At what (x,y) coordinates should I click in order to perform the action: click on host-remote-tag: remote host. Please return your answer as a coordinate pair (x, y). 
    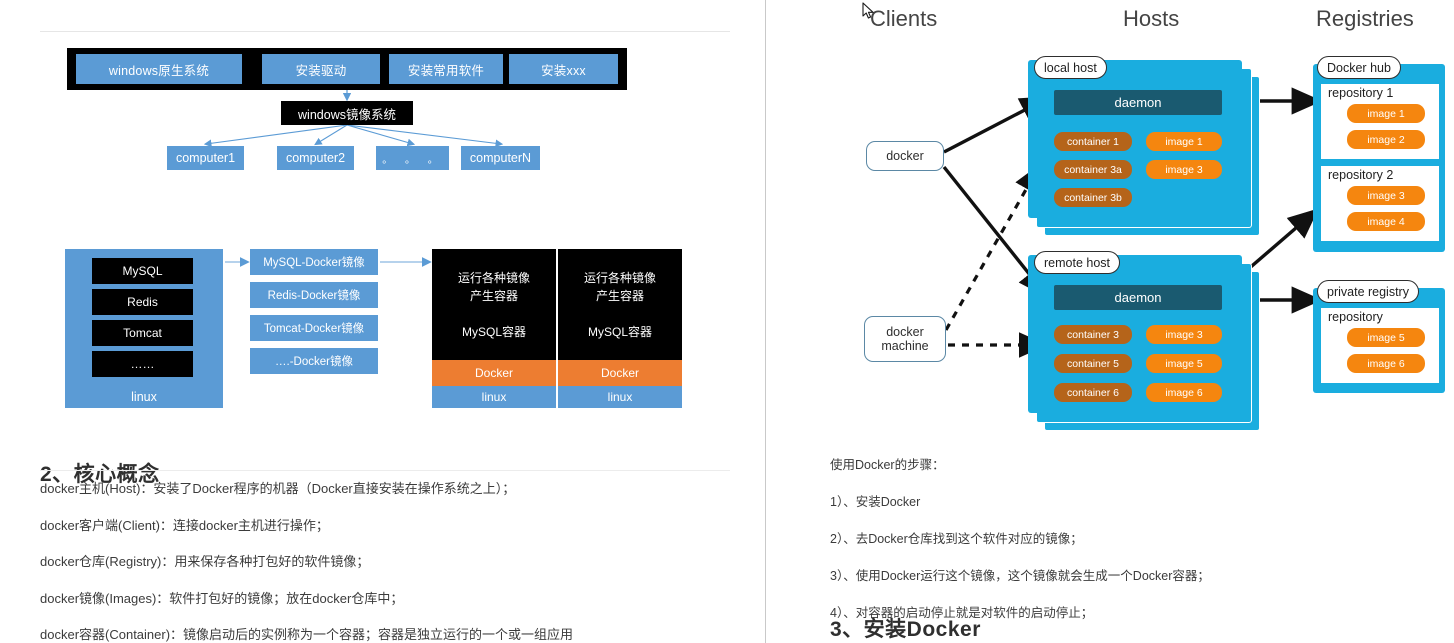
    Looking at the image, I should click on (1077, 262).